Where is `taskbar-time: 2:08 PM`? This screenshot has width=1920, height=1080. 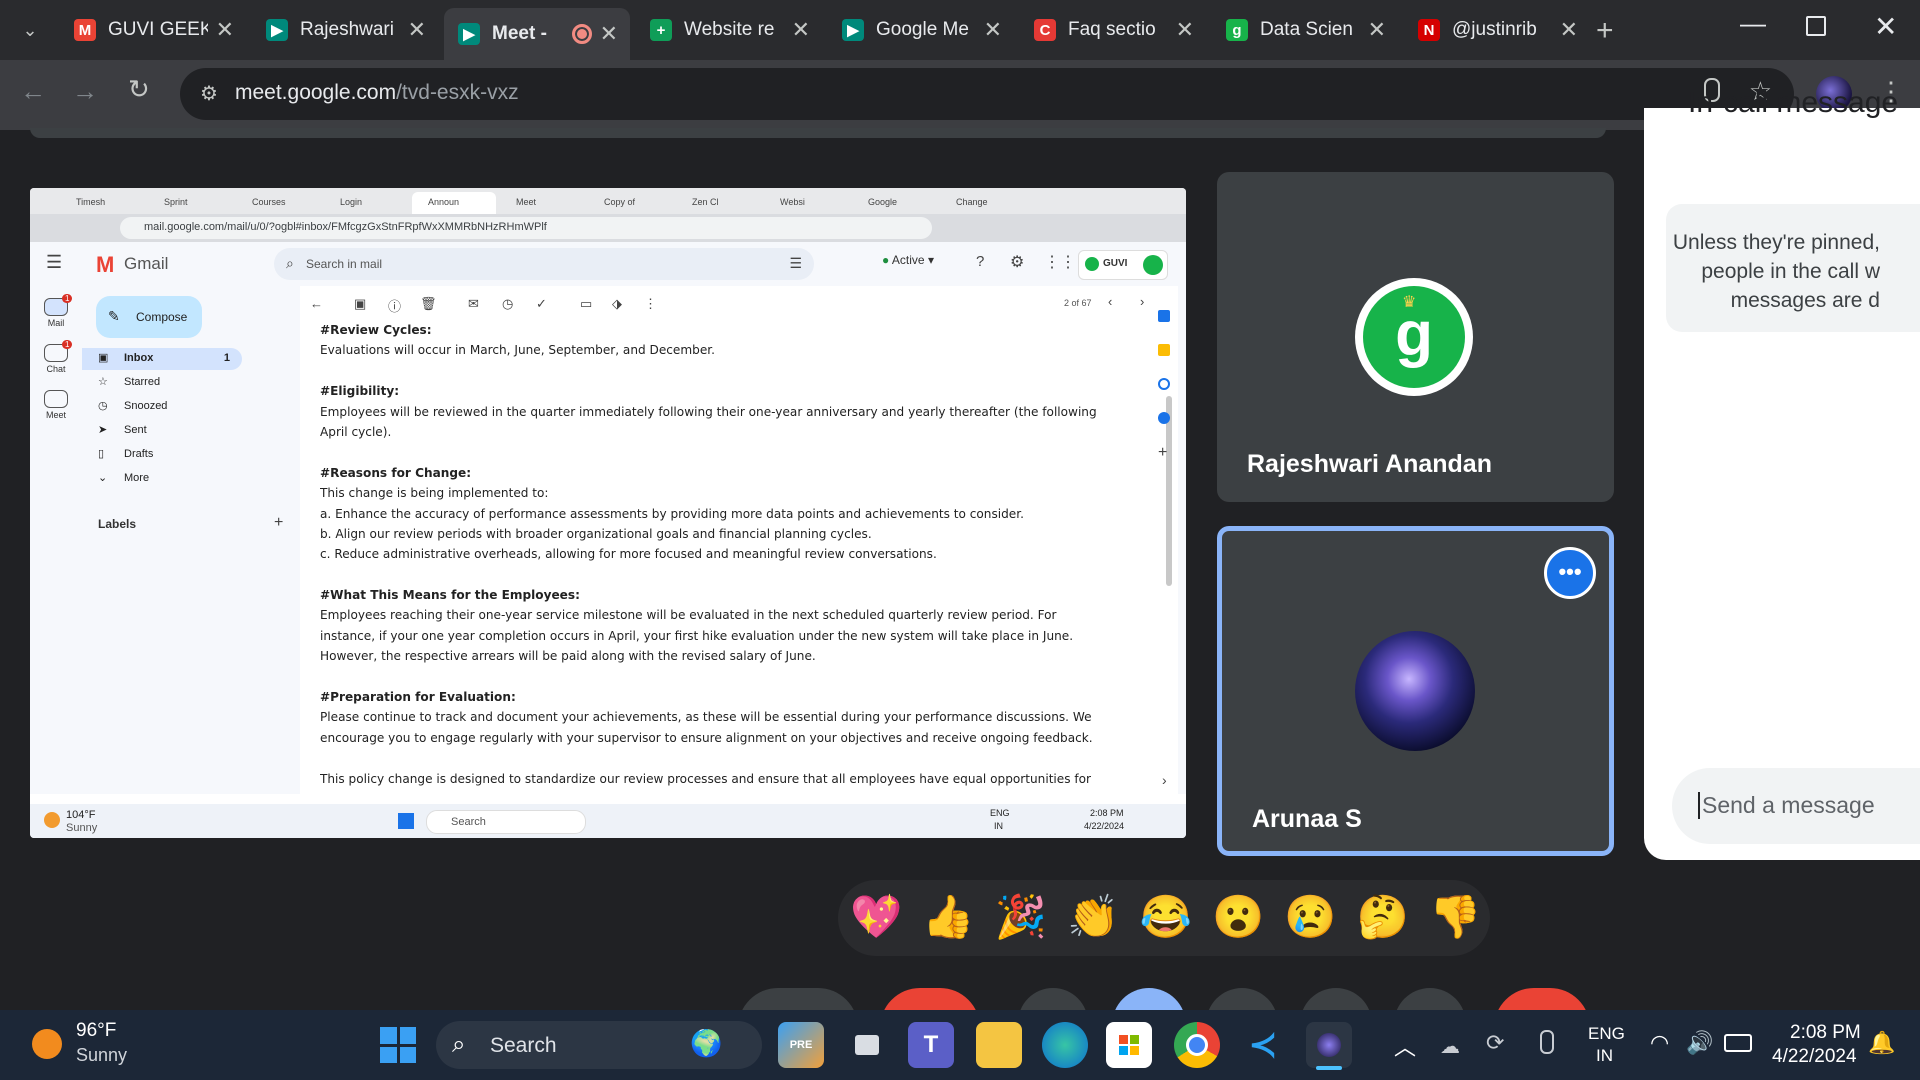 taskbar-time: 2:08 PM is located at coordinates (1825, 1033).